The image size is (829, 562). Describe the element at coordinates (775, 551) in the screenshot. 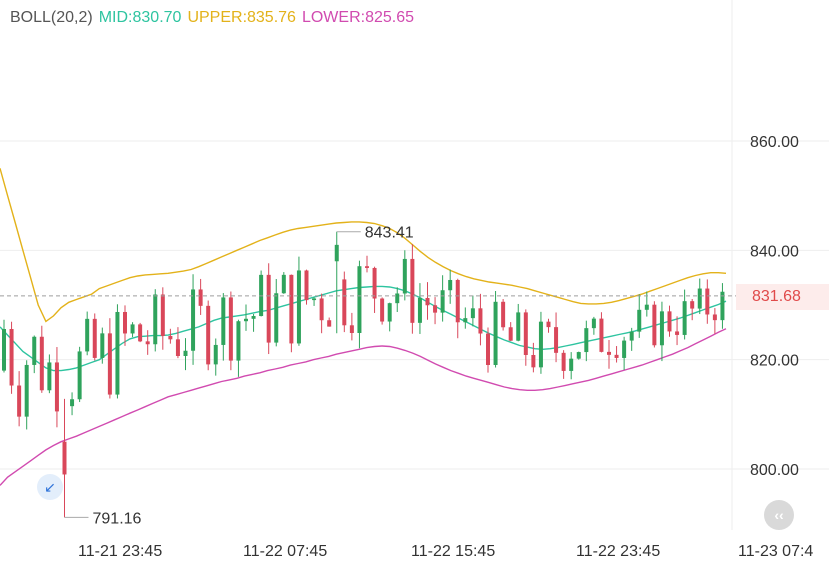

I see `x-tick-label: 11-23 07:4` at that location.